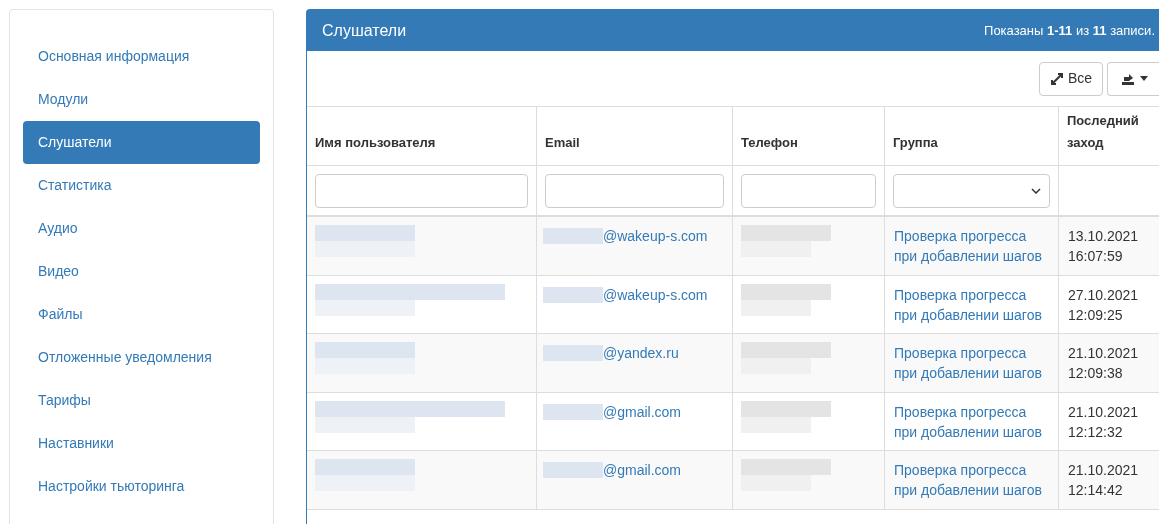 This screenshot has height=524, width=1159. Describe the element at coordinates (1127, 78) in the screenshot. I see `export-icon` at that location.